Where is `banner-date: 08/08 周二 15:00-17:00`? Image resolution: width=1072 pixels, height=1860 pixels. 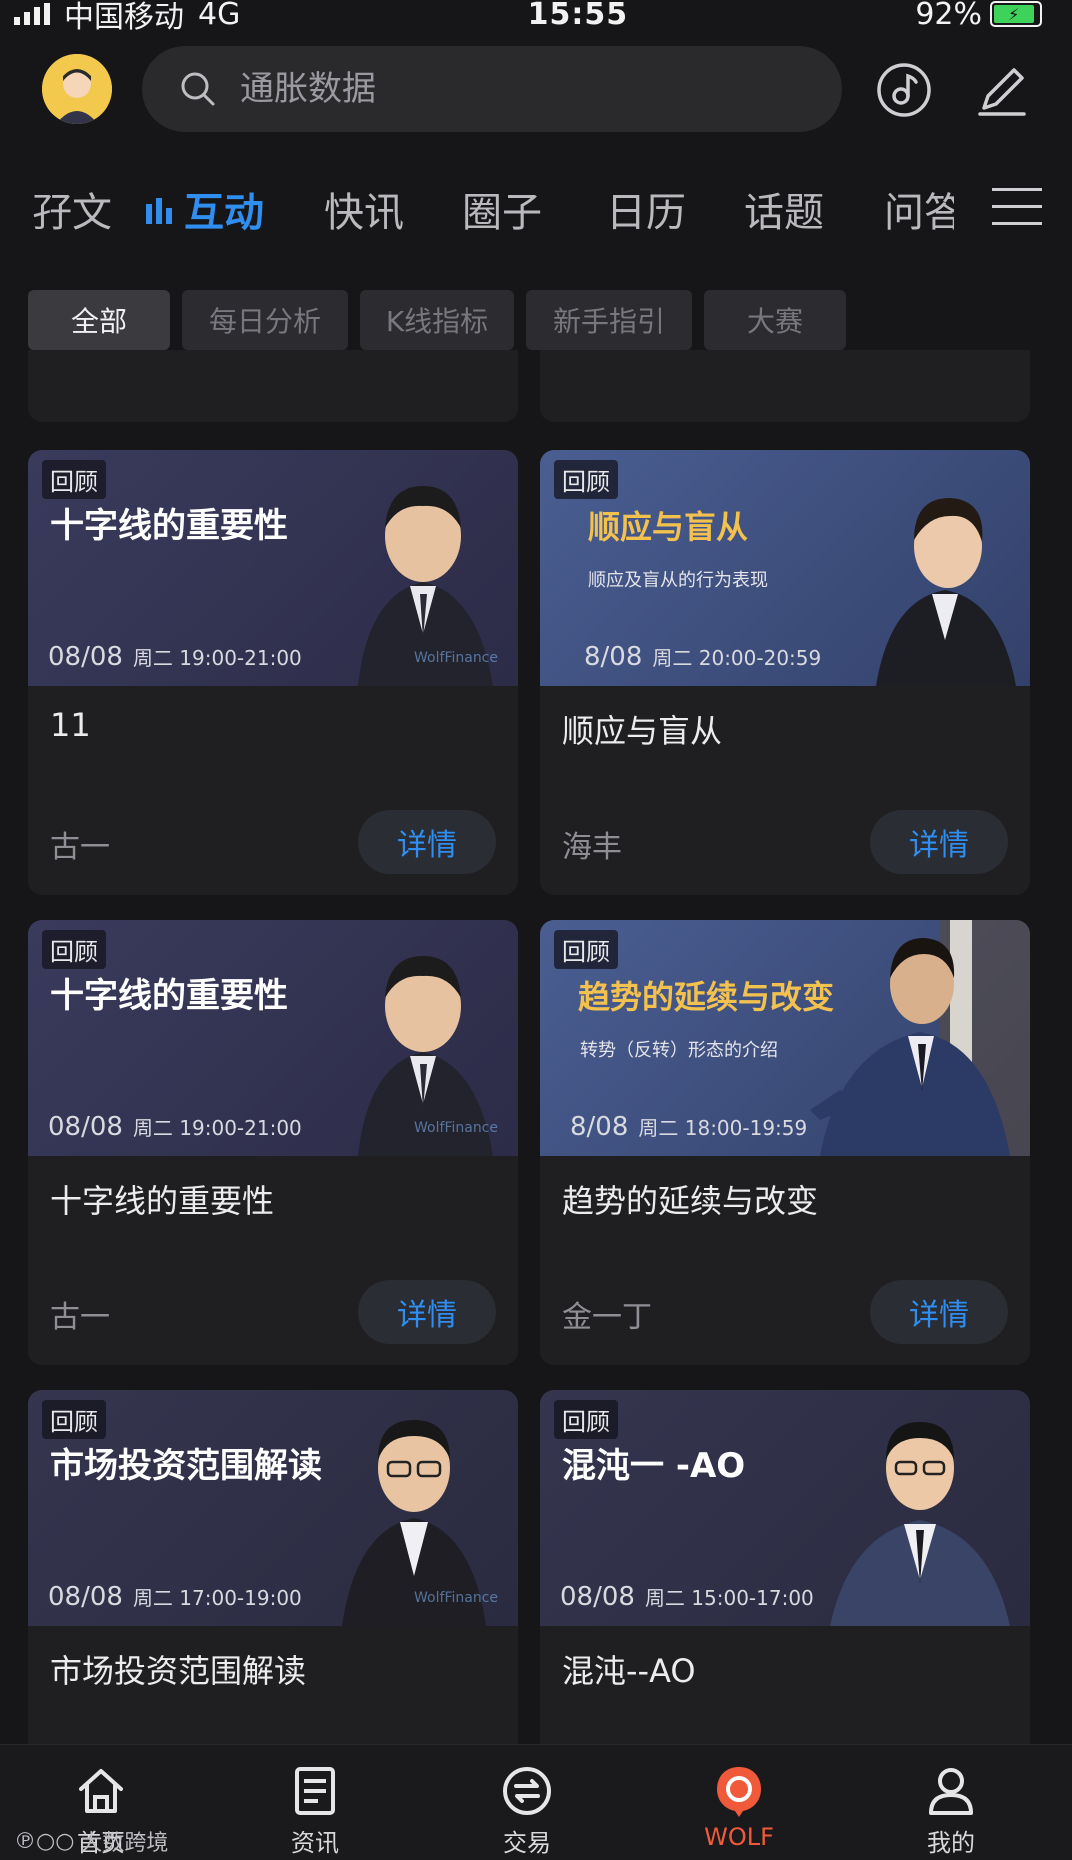
banner-date: 08/08 周二 15:00-17:00 is located at coordinates (687, 1597).